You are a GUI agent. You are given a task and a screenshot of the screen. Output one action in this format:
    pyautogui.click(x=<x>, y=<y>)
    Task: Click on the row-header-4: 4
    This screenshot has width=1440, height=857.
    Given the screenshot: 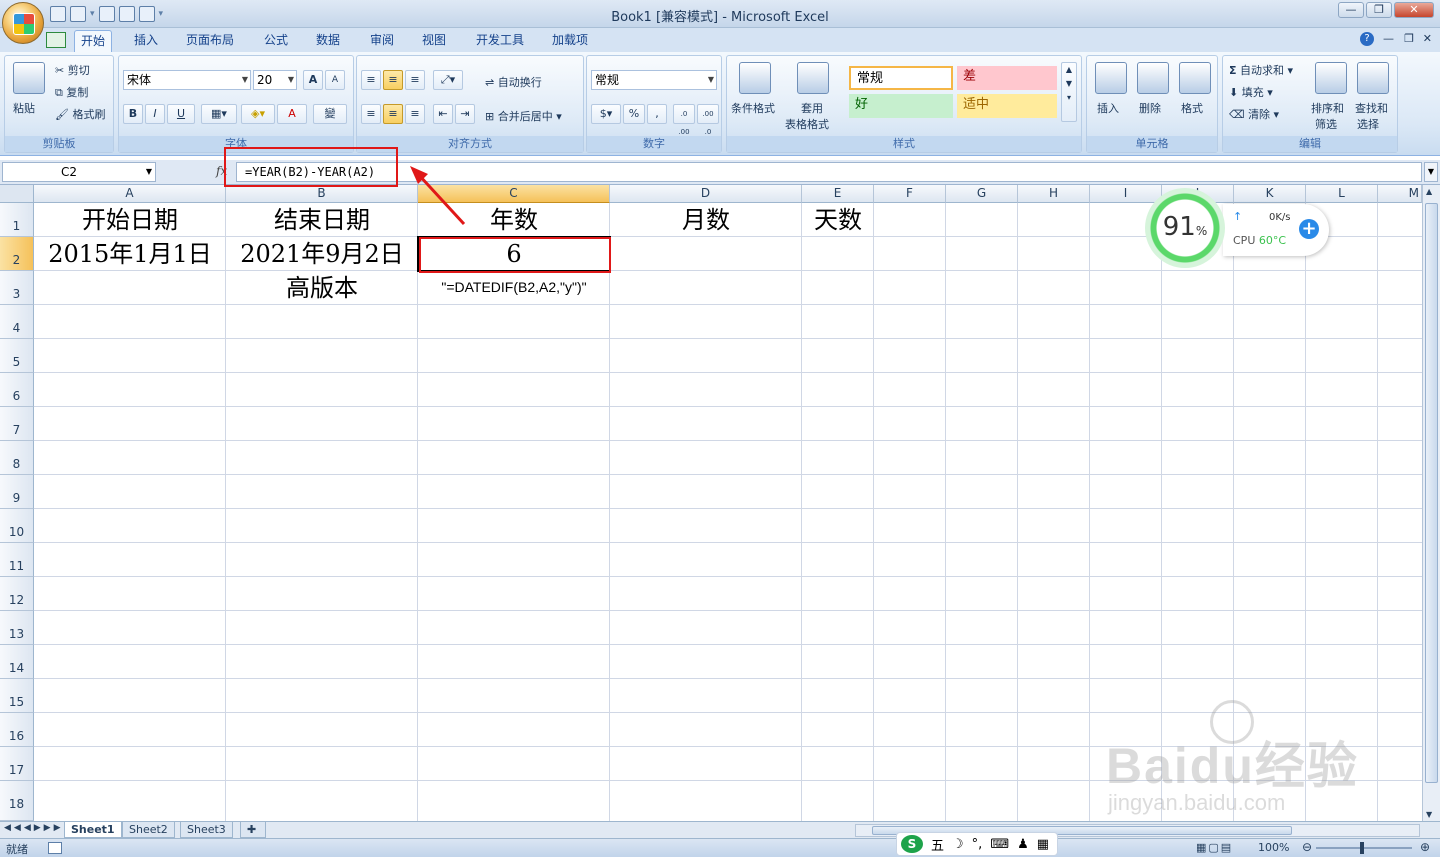 What is the action you would take?
    pyautogui.click(x=17, y=322)
    